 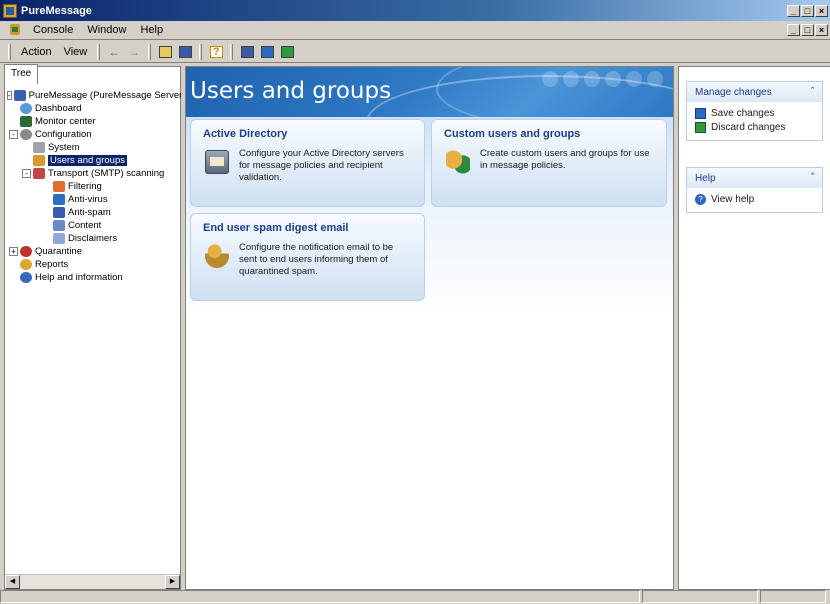 What do you see at coordinates (36, 52) in the screenshot?
I see `action-menu: Action` at bounding box center [36, 52].